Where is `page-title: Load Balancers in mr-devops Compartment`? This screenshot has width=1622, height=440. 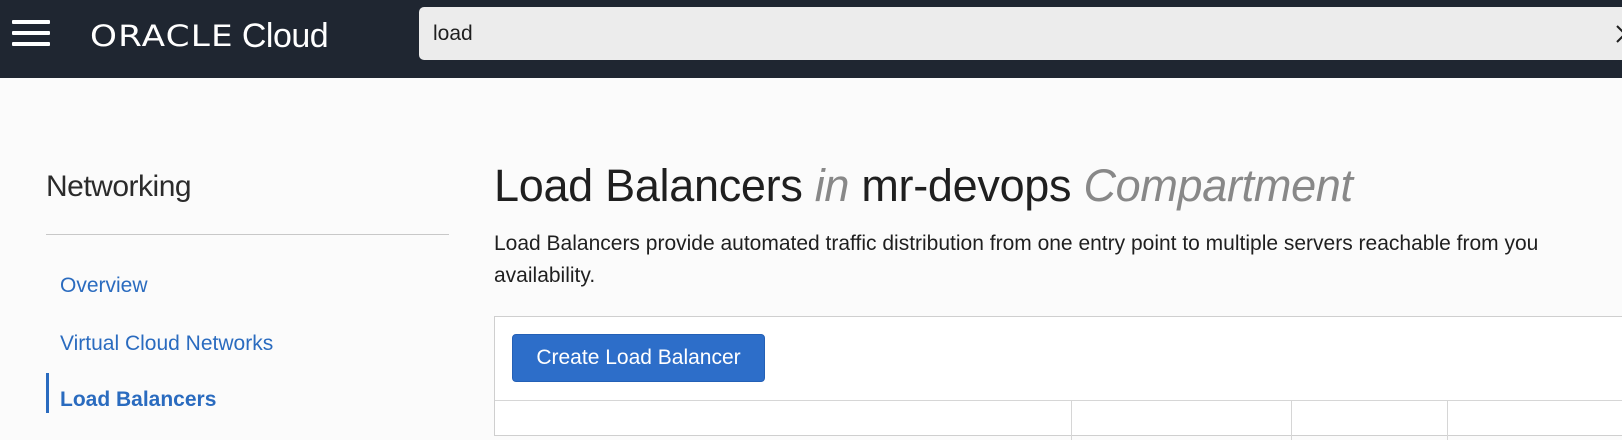 page-title: Load Balancers in mr-devops Compartment is located at coordinates (923, 186).